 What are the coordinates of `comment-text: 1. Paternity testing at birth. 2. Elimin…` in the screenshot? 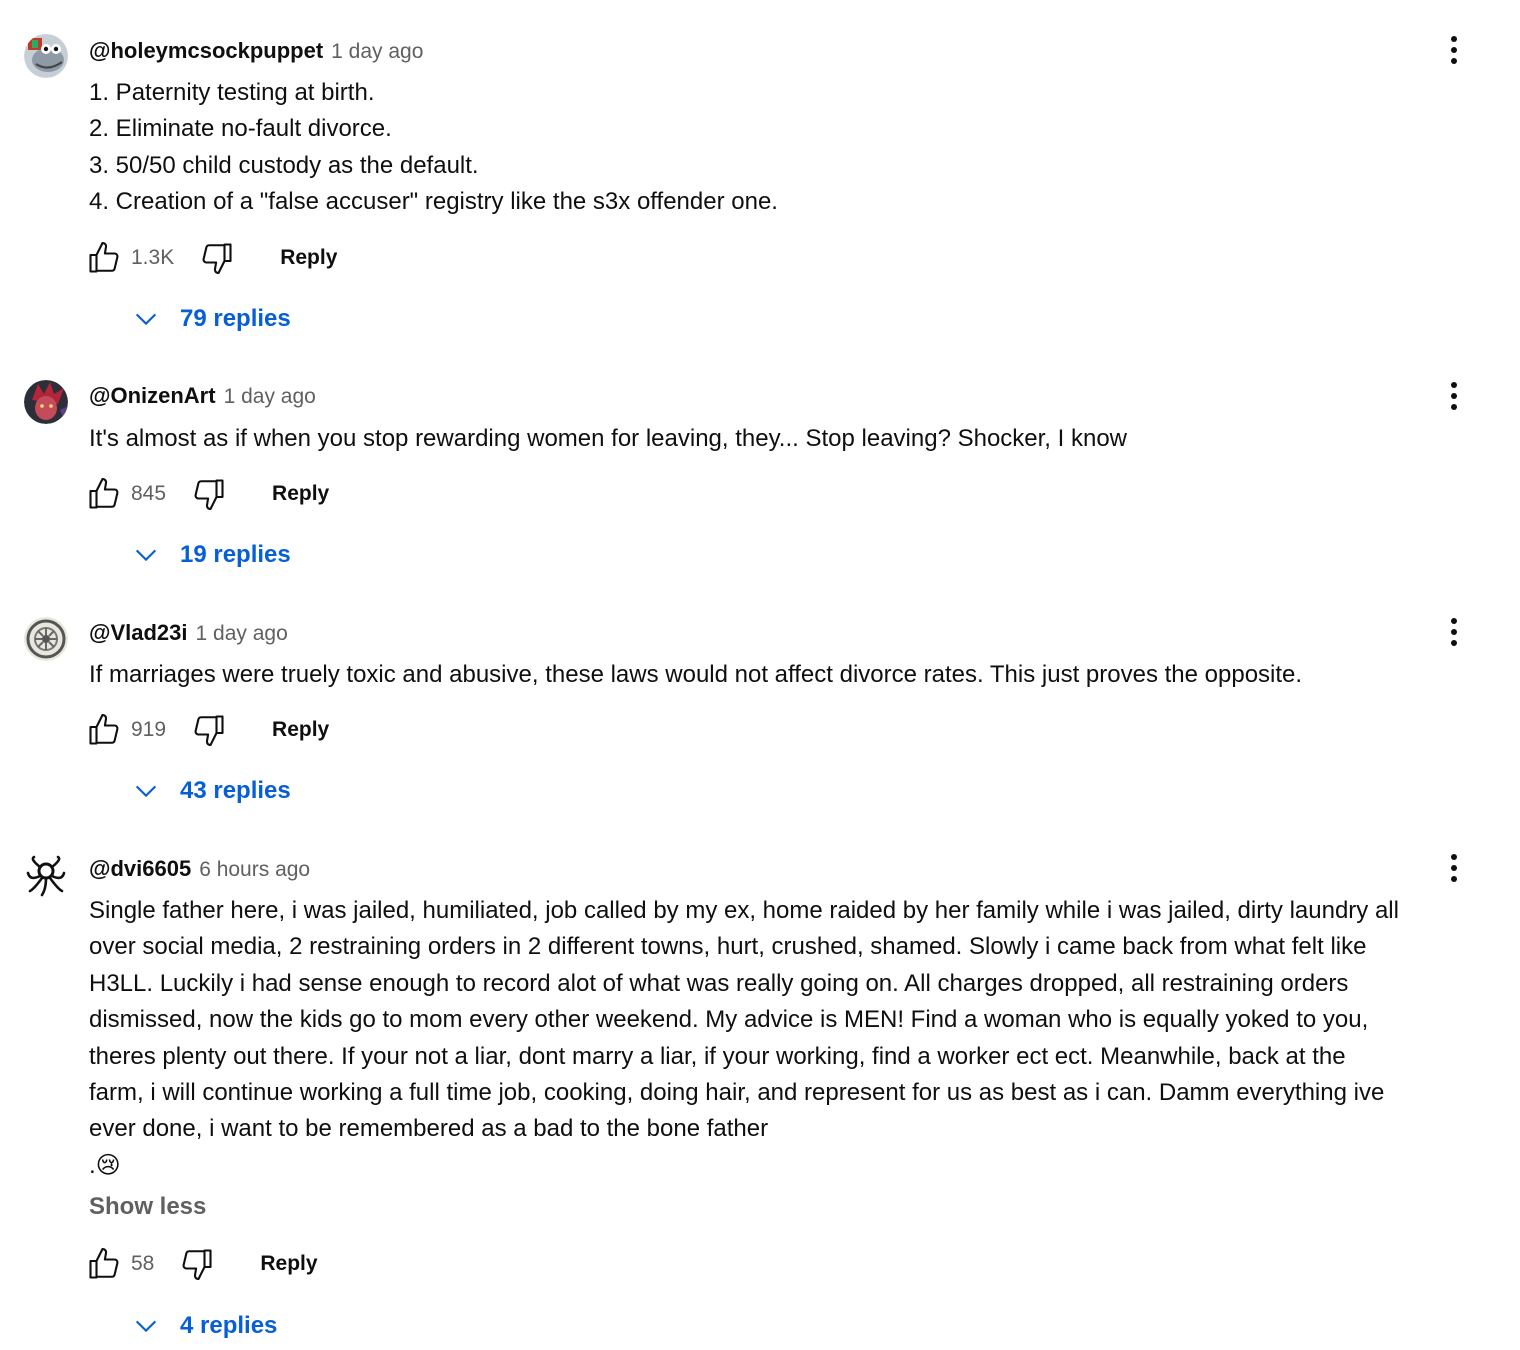 It's located at (784, 148).